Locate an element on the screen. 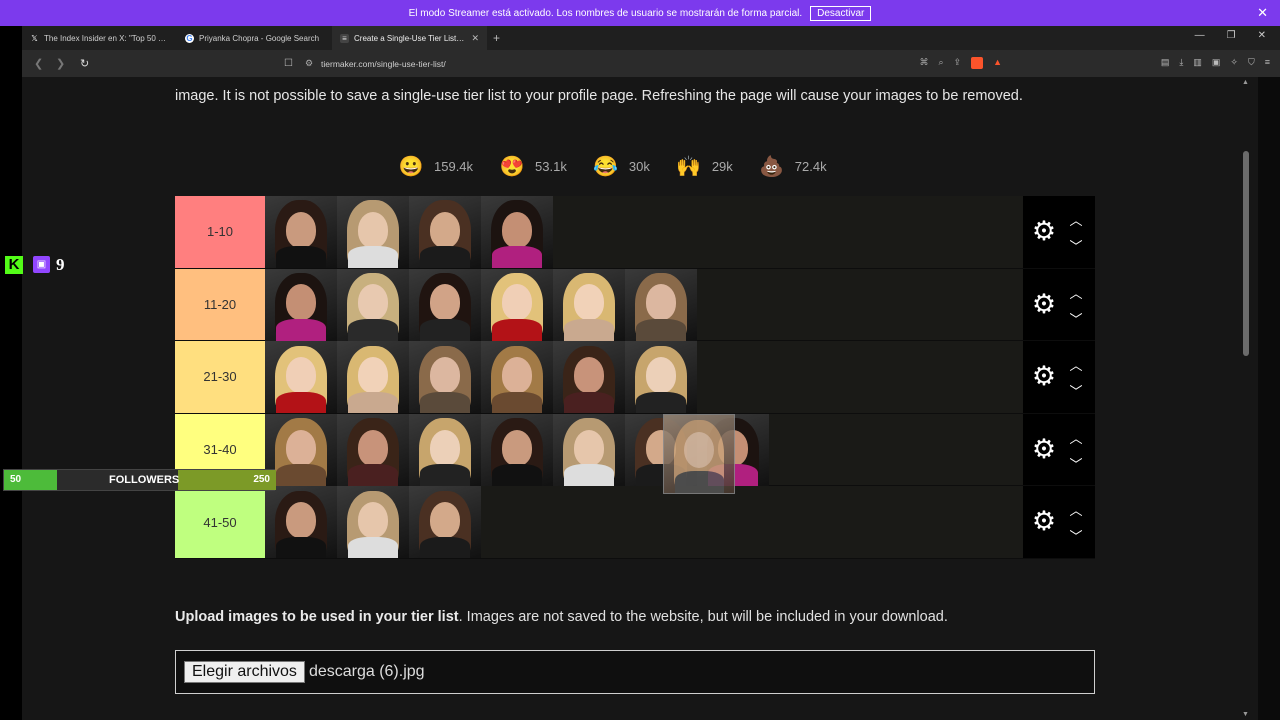  tier-controls: ⚙ ︿ ﹀ is located at coordinates (1059, 377).